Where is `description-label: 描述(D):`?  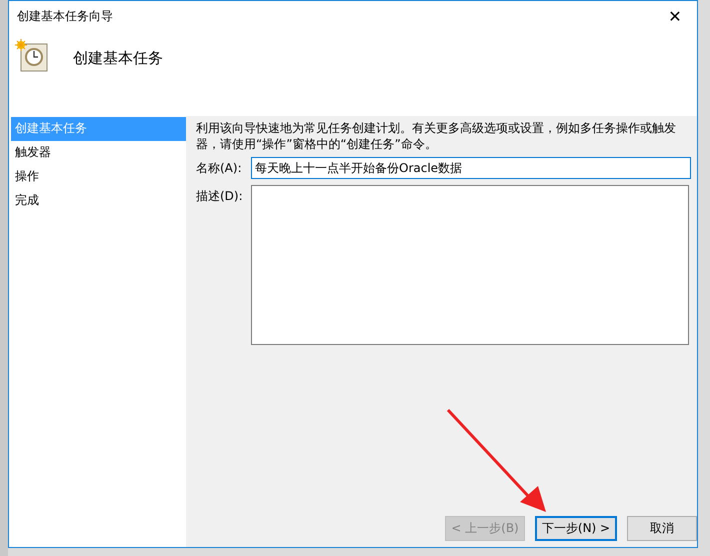 description-label: 描述(D): is located at coordinates (220, 196).